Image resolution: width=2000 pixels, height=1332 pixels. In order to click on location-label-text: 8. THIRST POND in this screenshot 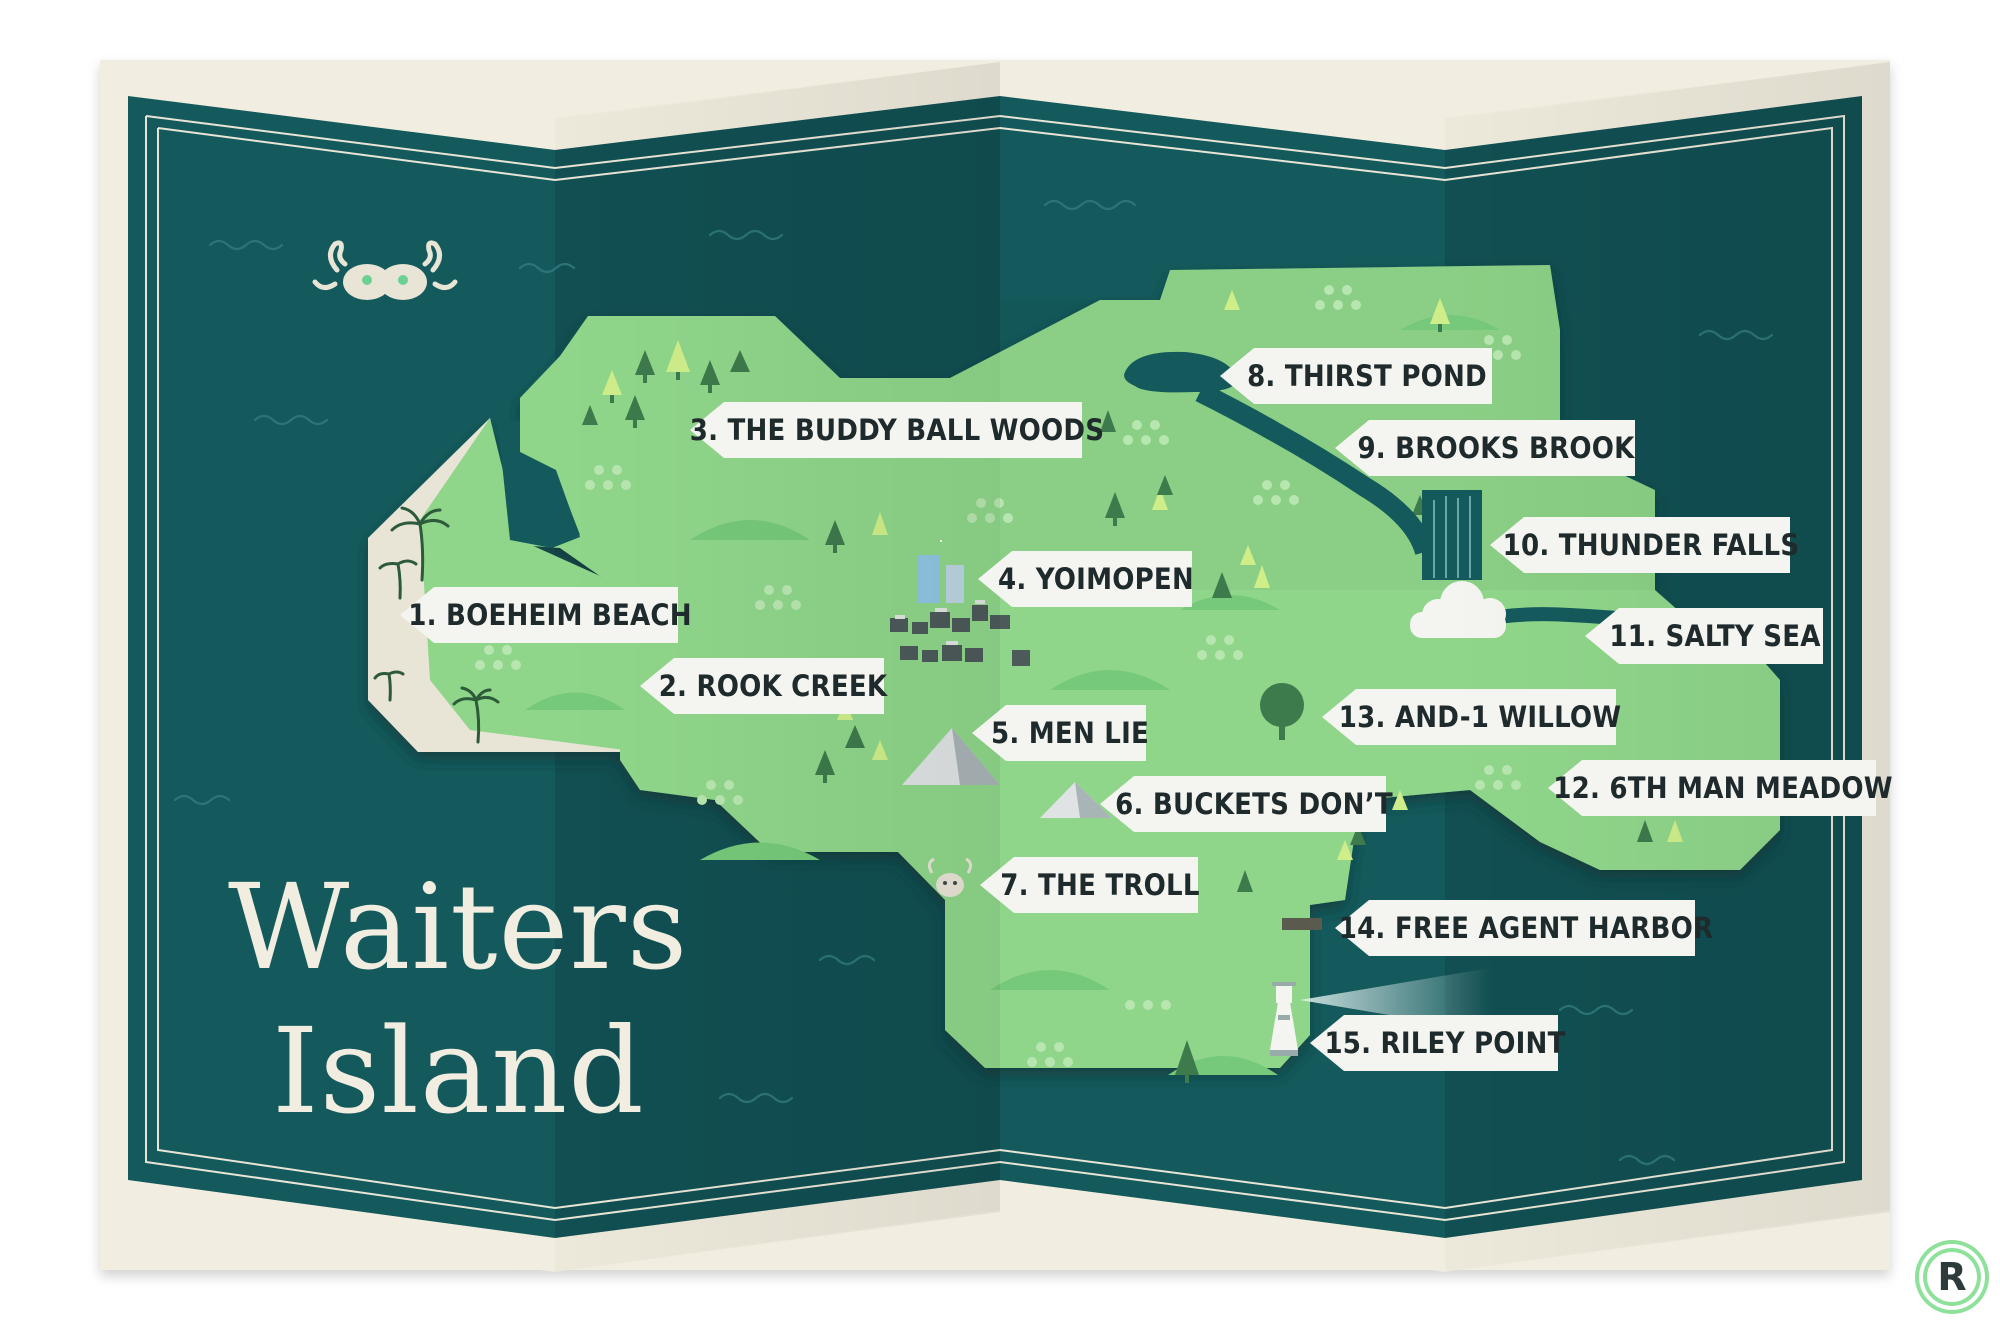, I will do `click(1367, 376)`.